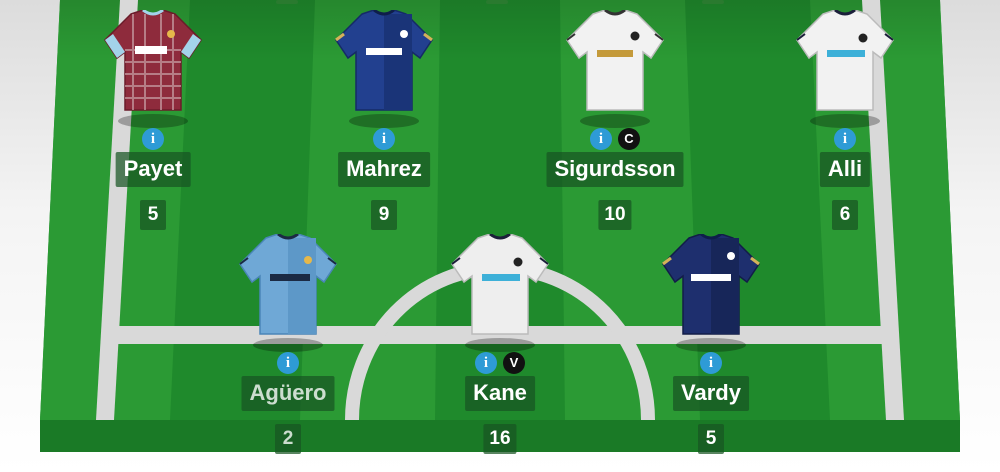 Image resolution: width=1000 pixels, height=472 pixels. I want to click on vice-captain-badge: V, so click(514, 363).